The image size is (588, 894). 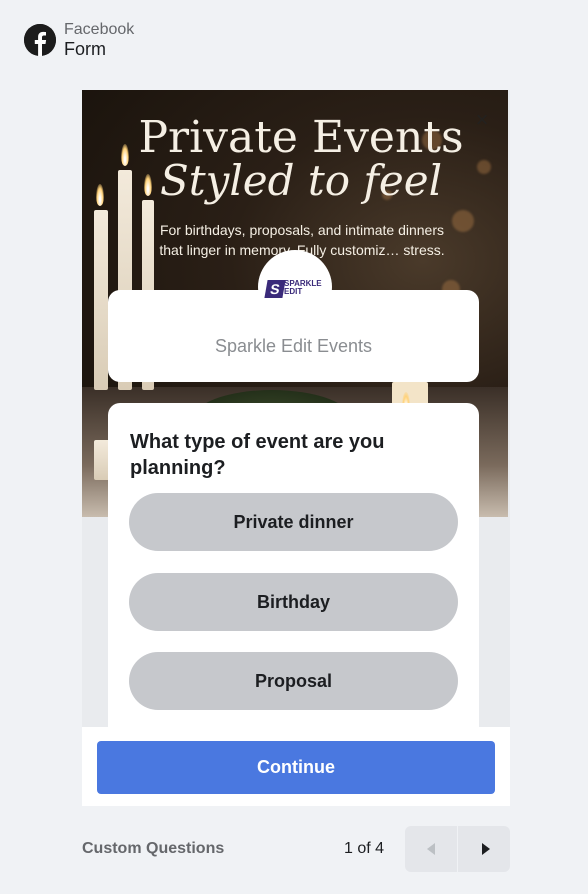 I want to click on chevron-left-icon, so click(x=431, y=849).